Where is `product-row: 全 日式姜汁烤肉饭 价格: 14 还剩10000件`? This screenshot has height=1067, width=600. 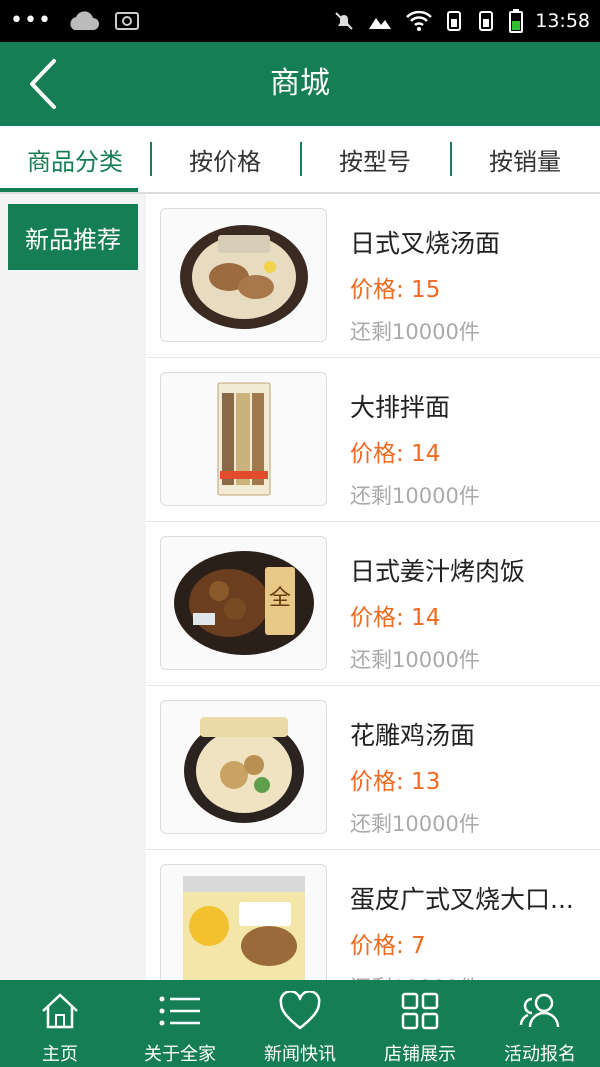 product-row: 全 日式姜汁烤肉饭 价格: 14 还剩10000件 is located at coordinates (373, 604).